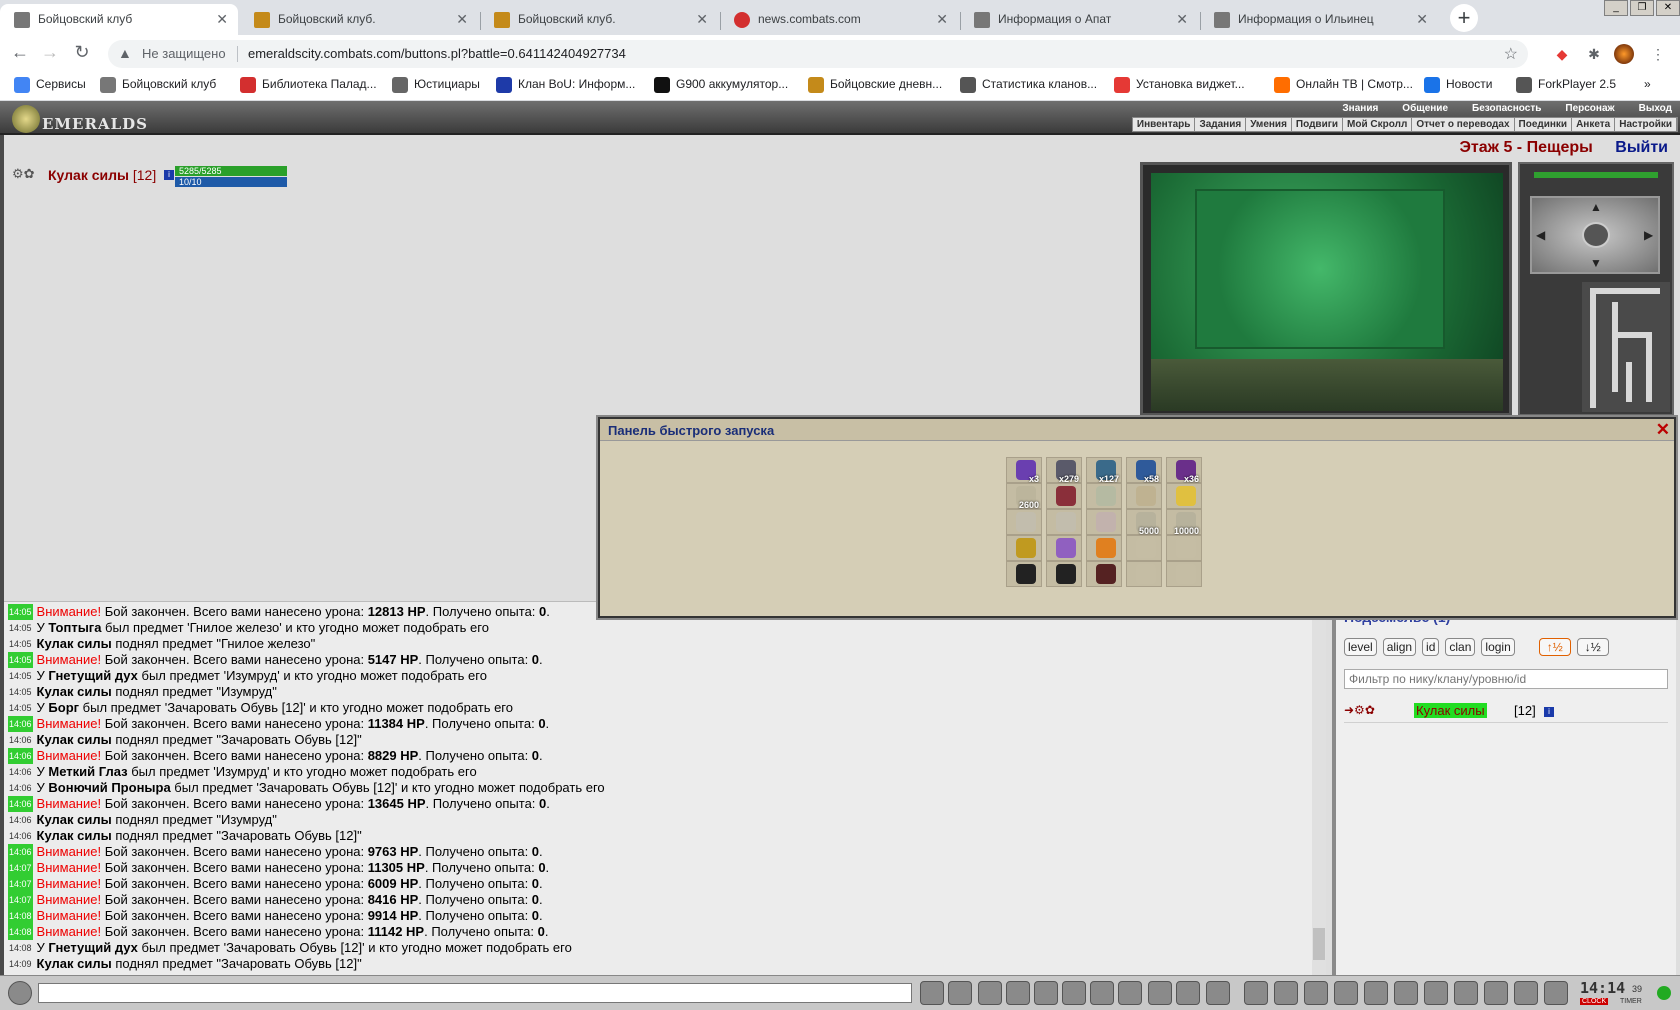 The height and width of the screenshot is (1010, 1680). I want to click on sound-icon, so click(1102, 993).